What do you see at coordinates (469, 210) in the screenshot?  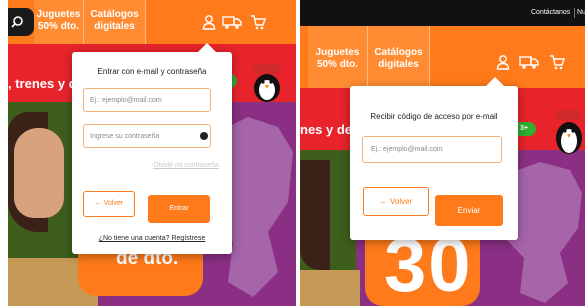 I see `send-button: Enviar` at bounding box center [469, 210].